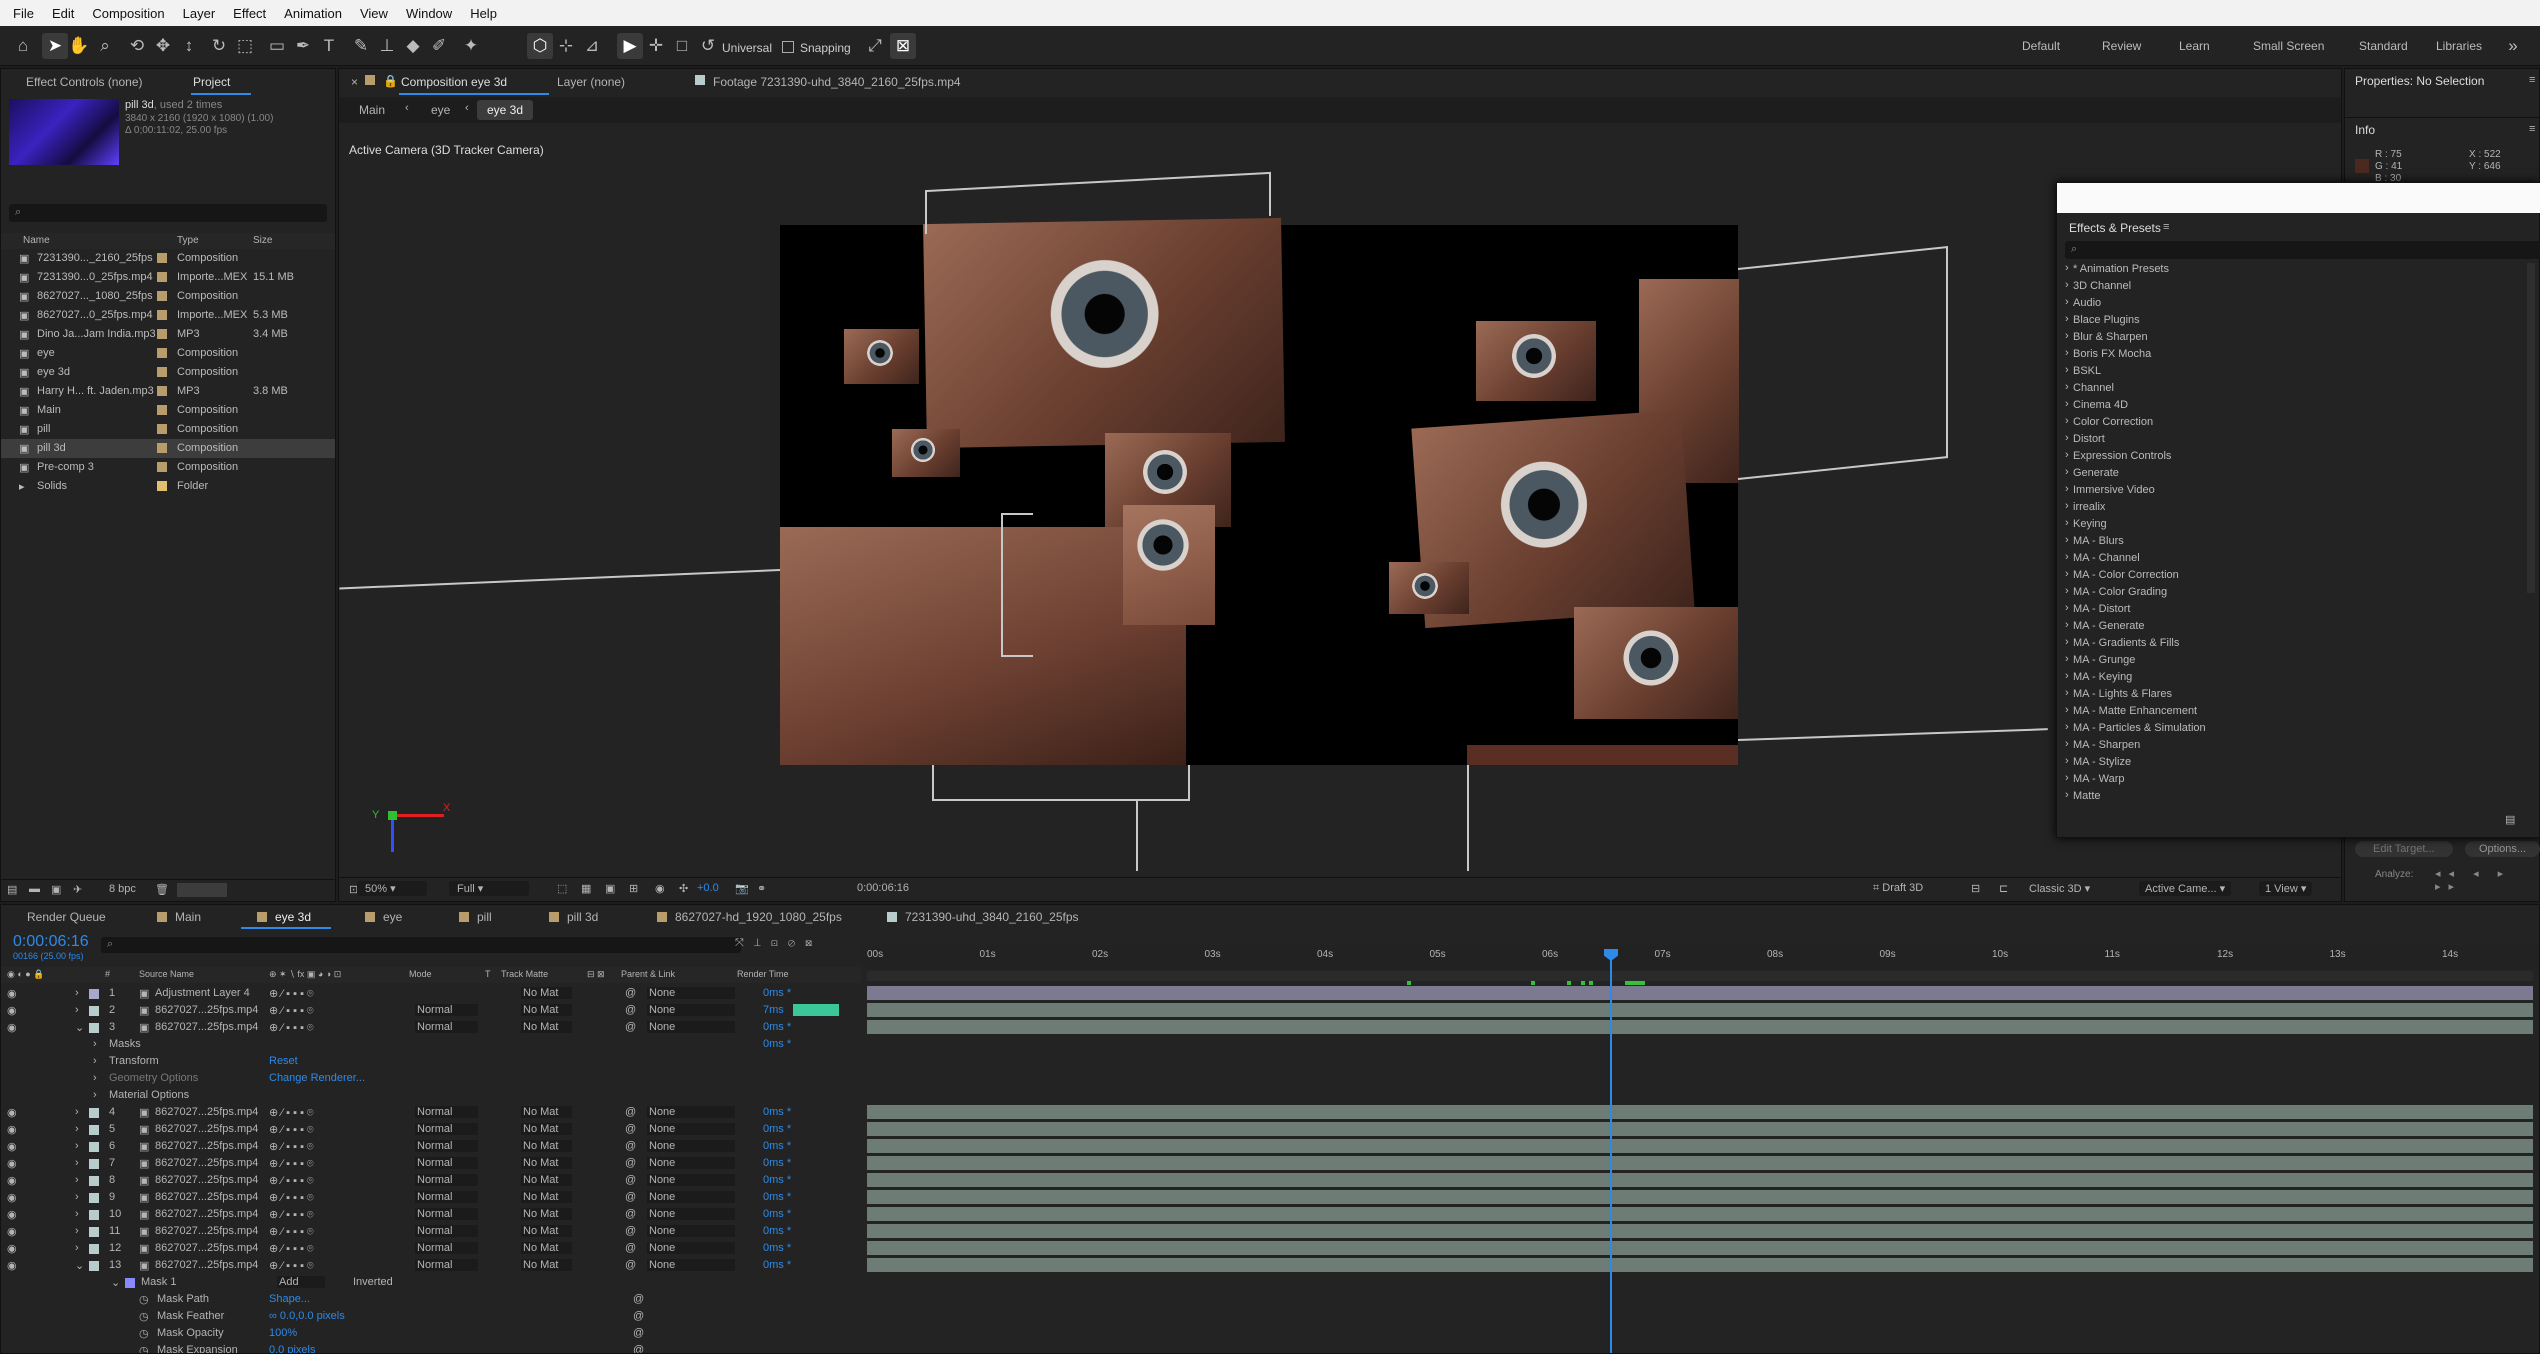 Image resolution: width=2540 pixels, height=1354 pixels. Describe the element at coordinates (708, 888) in the screenshot. I see `exposure-value: +0.0` at that location.